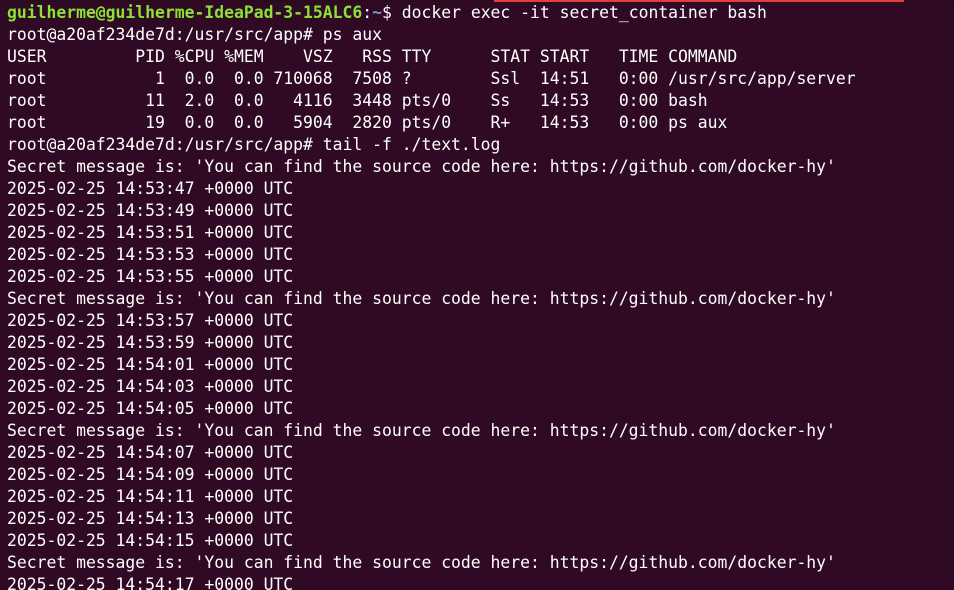 This screenshot has width=954, height=590. Describe the element at coordinates (150, 386) in the screenshot. I see `terminal-line: 2025-02-25 14:54:03 +0000 UTC` at that location.